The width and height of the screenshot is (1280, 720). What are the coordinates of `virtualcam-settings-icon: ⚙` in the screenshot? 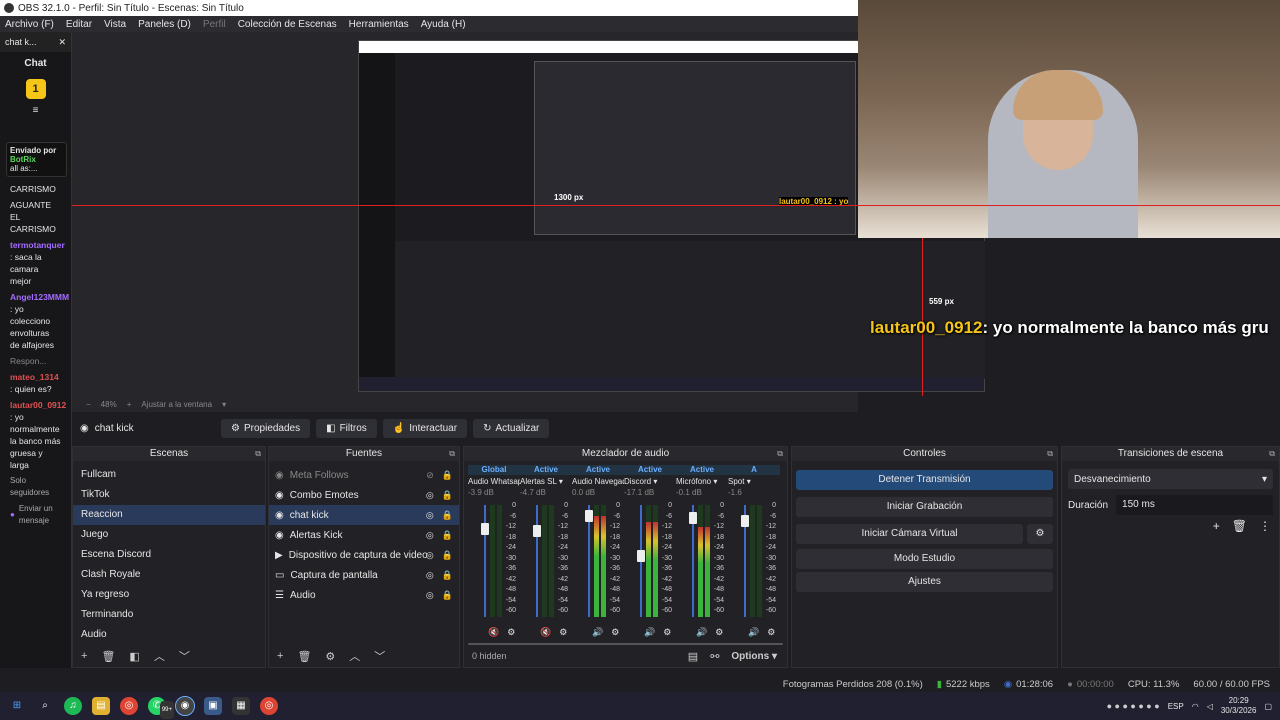 It's located at (1040, 534).